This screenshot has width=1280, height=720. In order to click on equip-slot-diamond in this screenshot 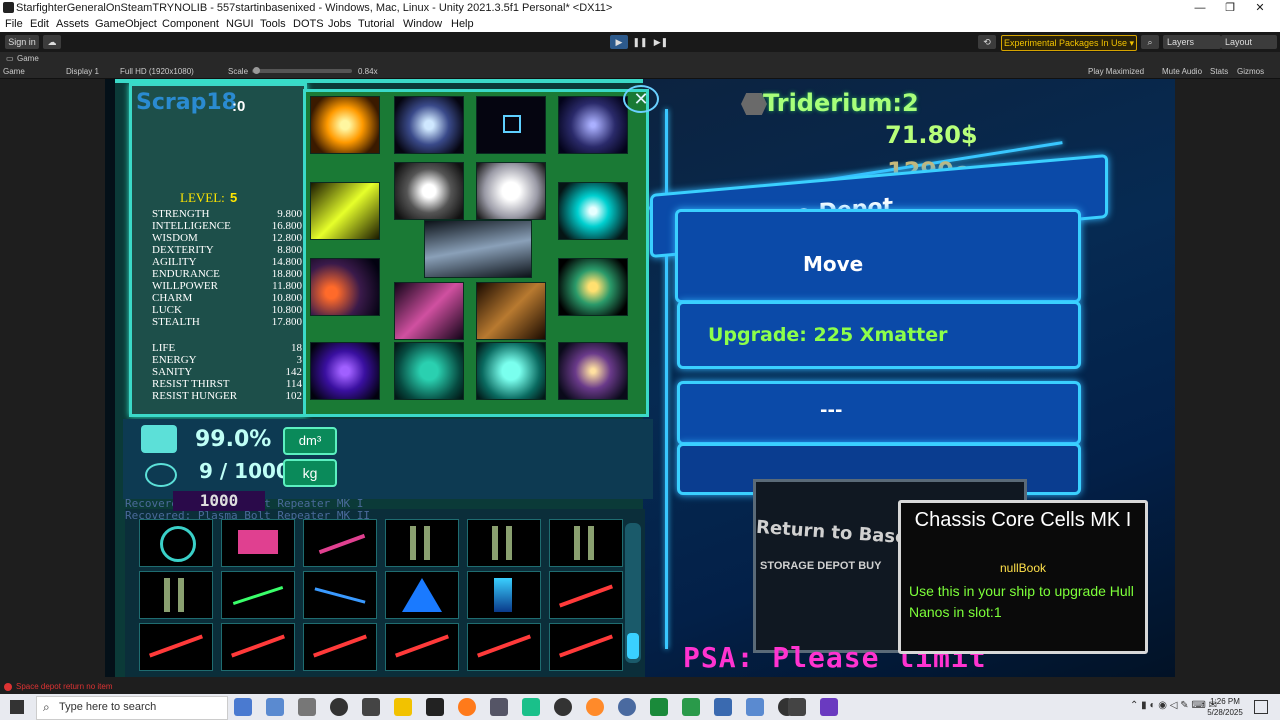, I will do `click(511, 191)`.